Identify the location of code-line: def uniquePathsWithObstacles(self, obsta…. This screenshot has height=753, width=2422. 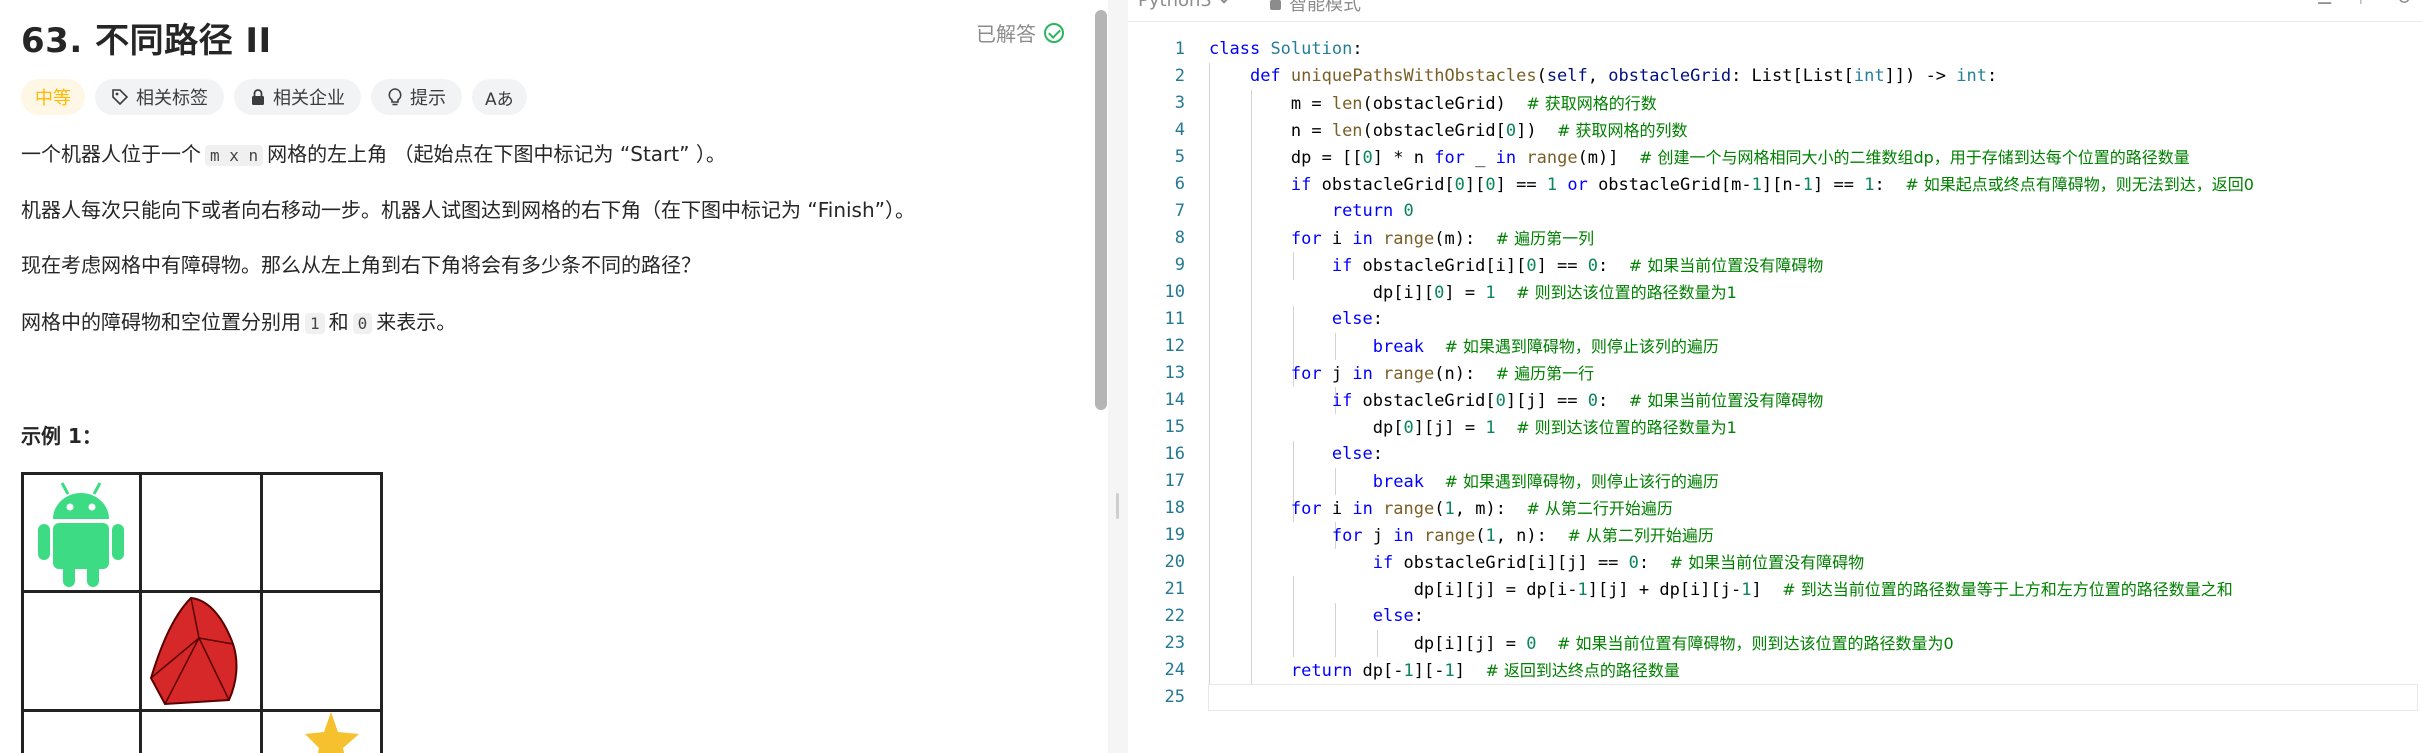
(1623, 76).